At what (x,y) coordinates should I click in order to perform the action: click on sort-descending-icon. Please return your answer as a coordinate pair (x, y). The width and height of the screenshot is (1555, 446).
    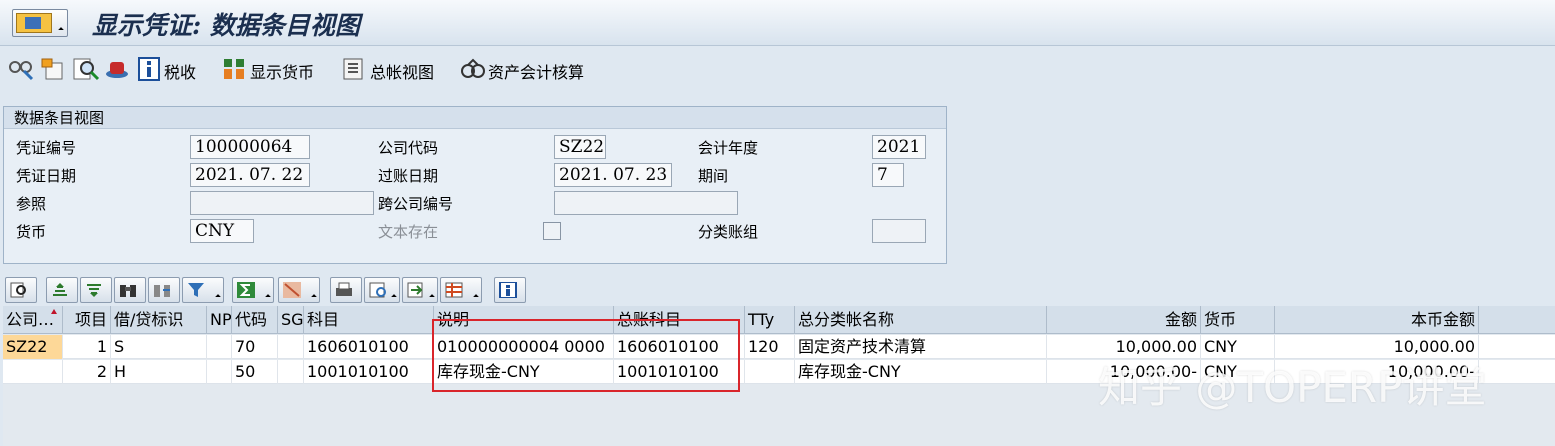
    Looking at the image, I should click on (94, 290).